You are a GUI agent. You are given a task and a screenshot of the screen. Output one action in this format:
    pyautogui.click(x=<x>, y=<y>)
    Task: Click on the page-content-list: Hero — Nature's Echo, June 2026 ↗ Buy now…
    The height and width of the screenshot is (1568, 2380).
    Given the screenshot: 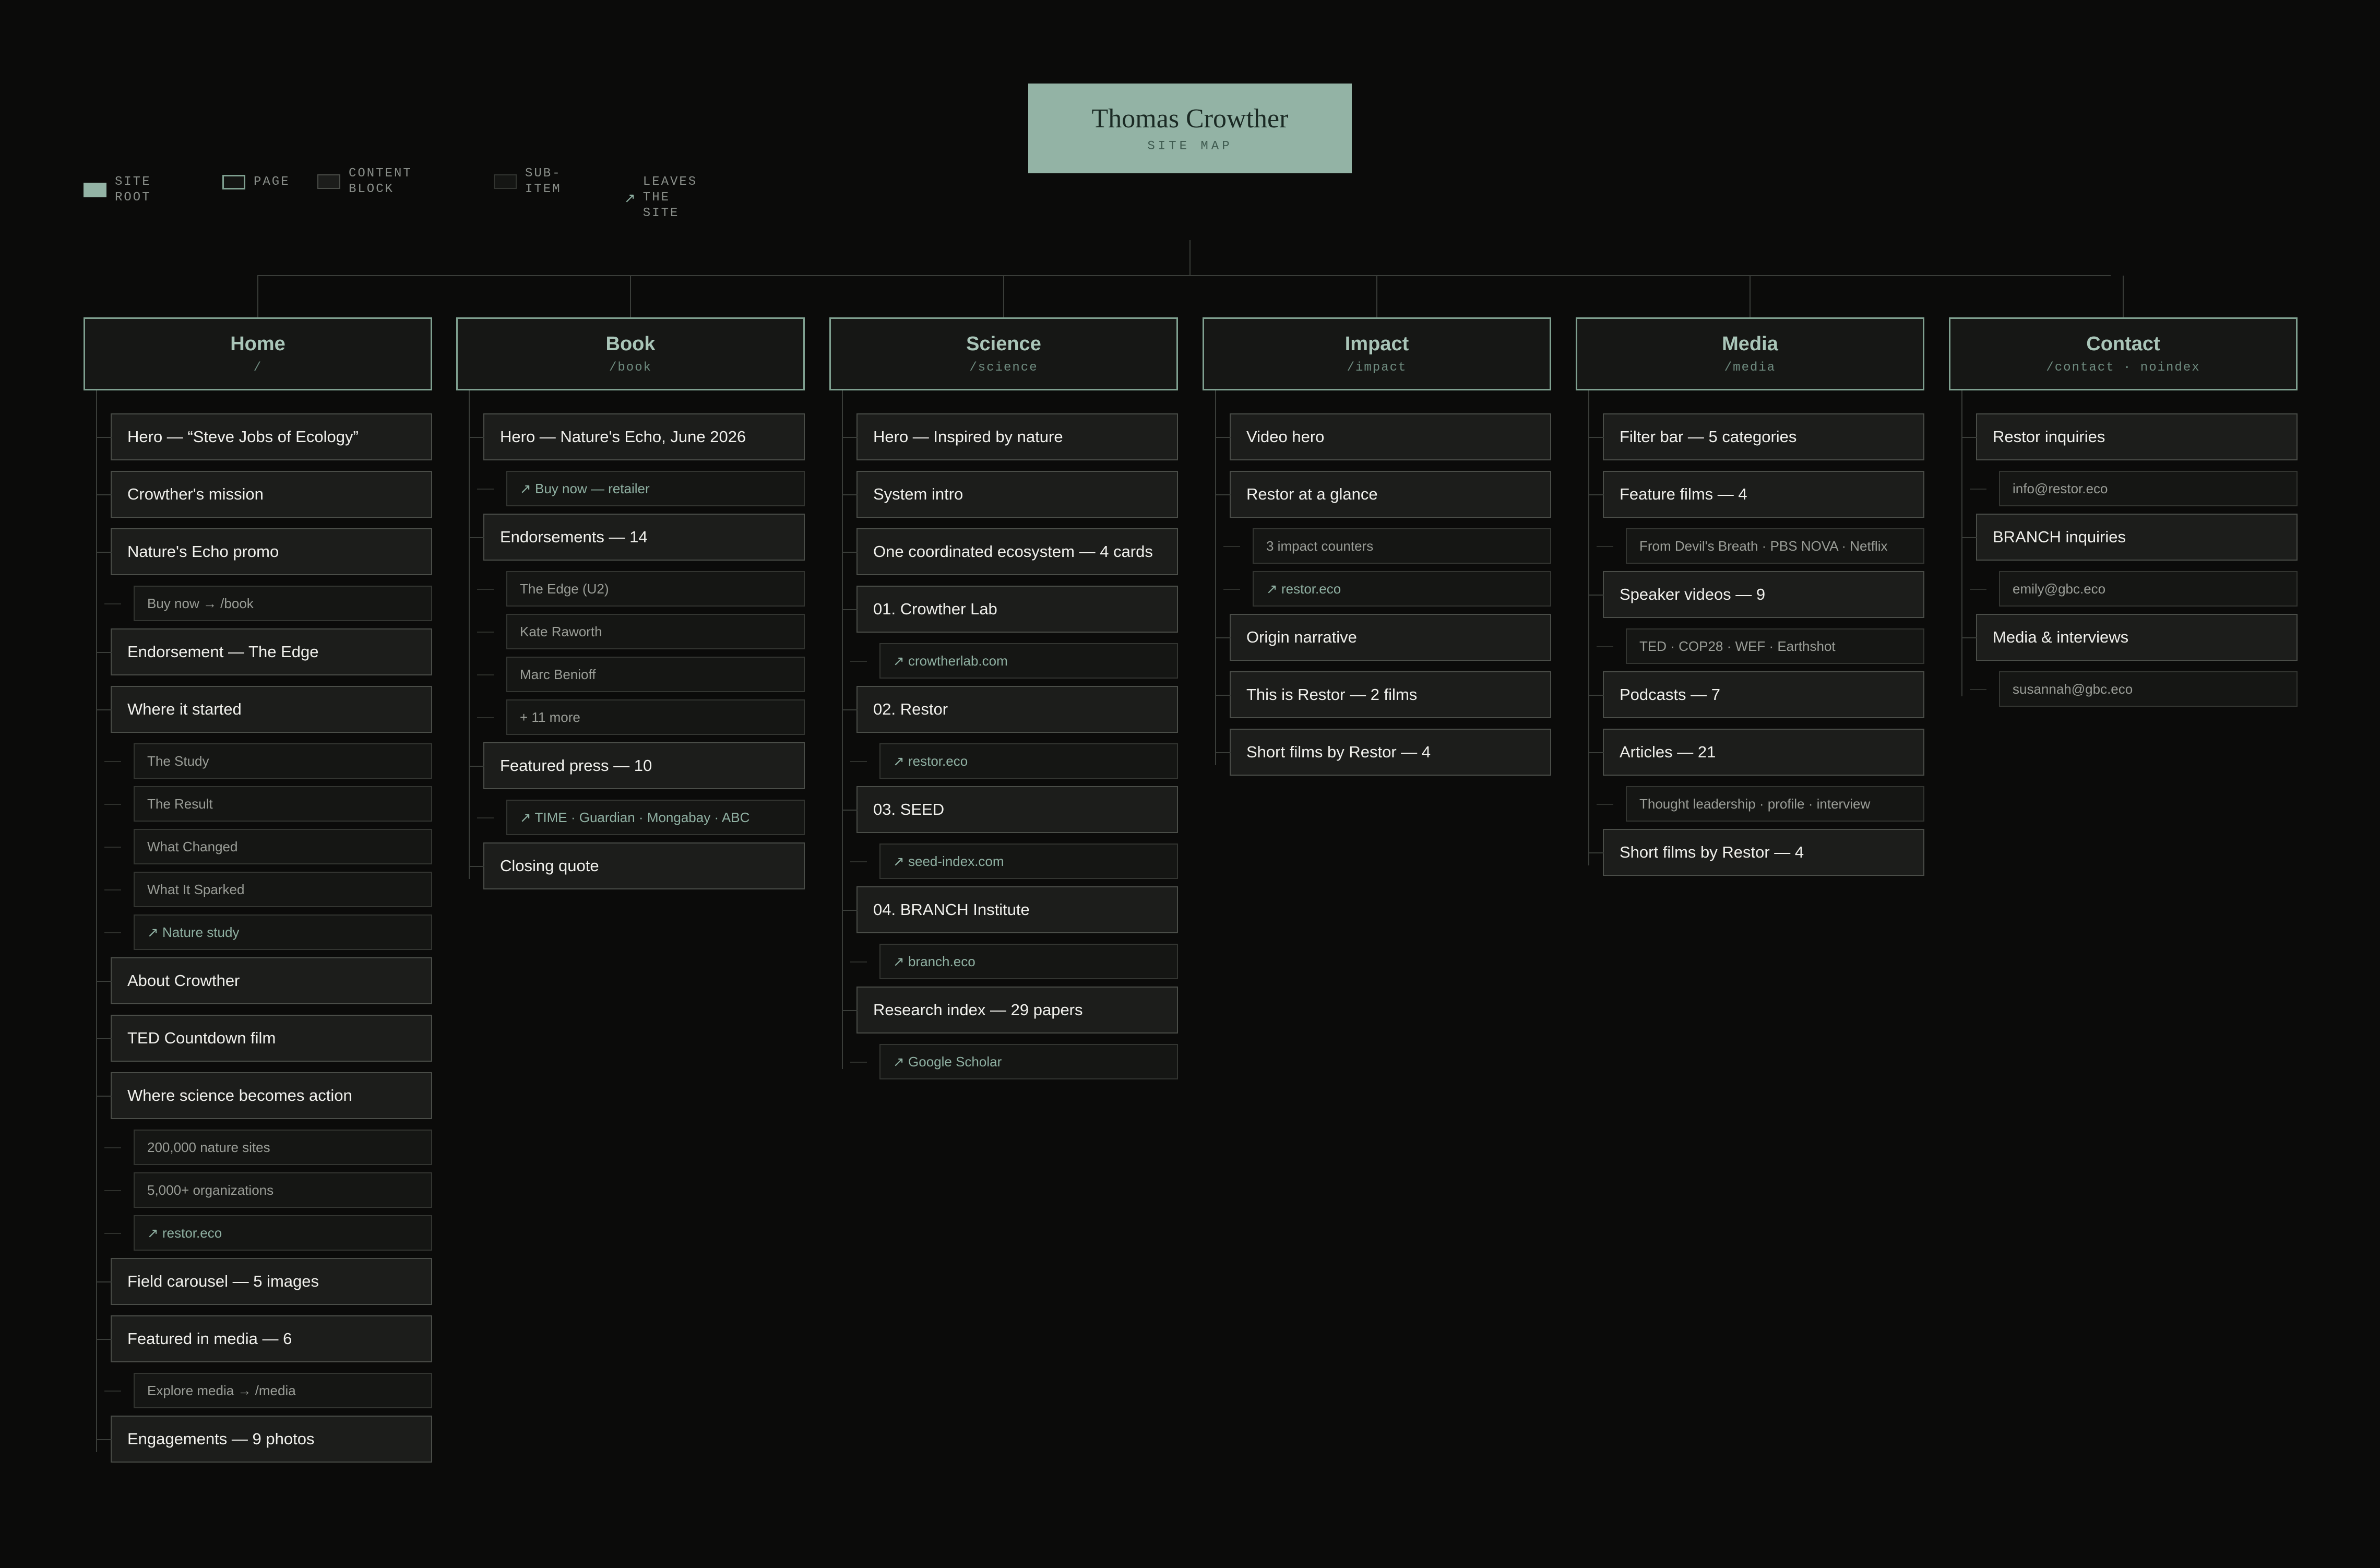 What is the action you would take?
    pyautogui.click(x=630, y=639)
    